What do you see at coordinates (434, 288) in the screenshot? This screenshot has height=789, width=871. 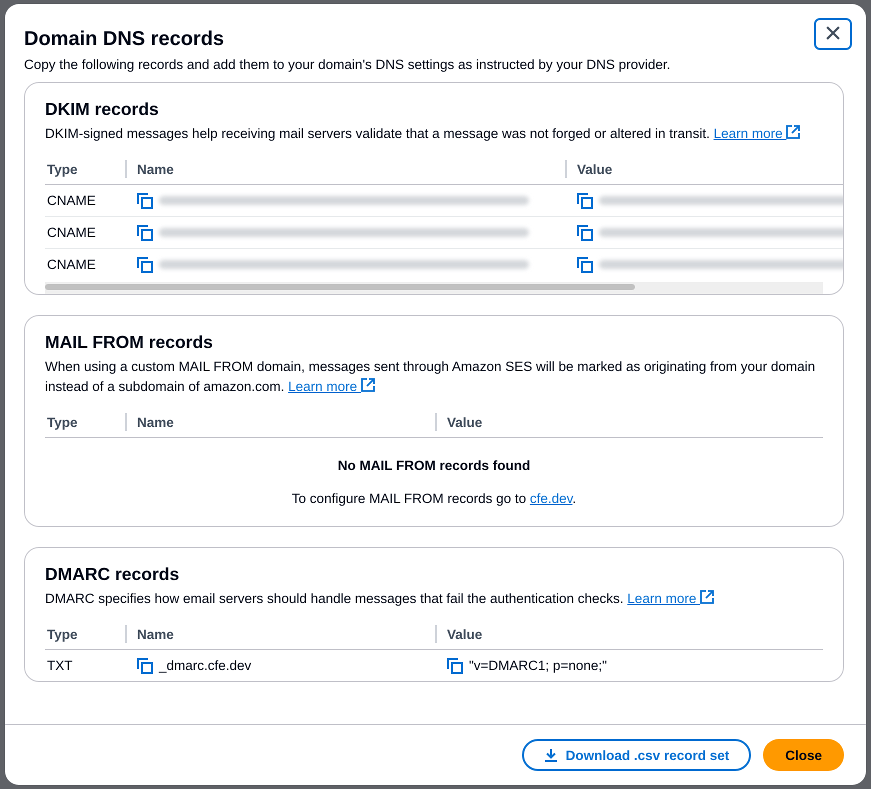 I see `scrollbar` at bounding box center [434, 288].